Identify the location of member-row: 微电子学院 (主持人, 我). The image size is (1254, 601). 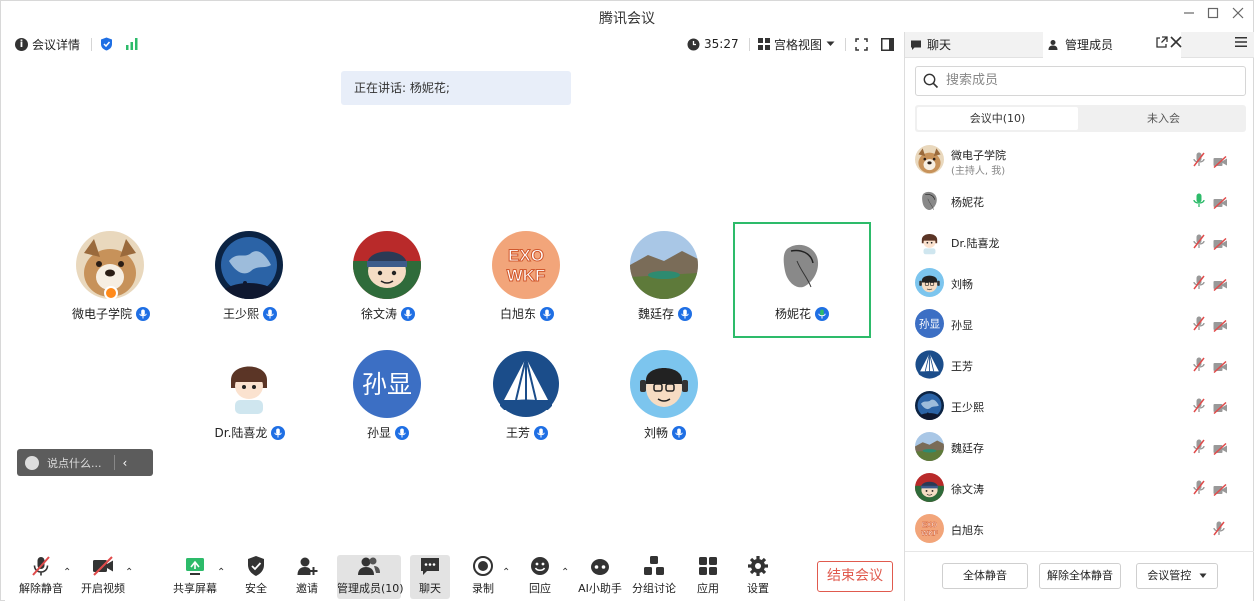
(1079, 159).